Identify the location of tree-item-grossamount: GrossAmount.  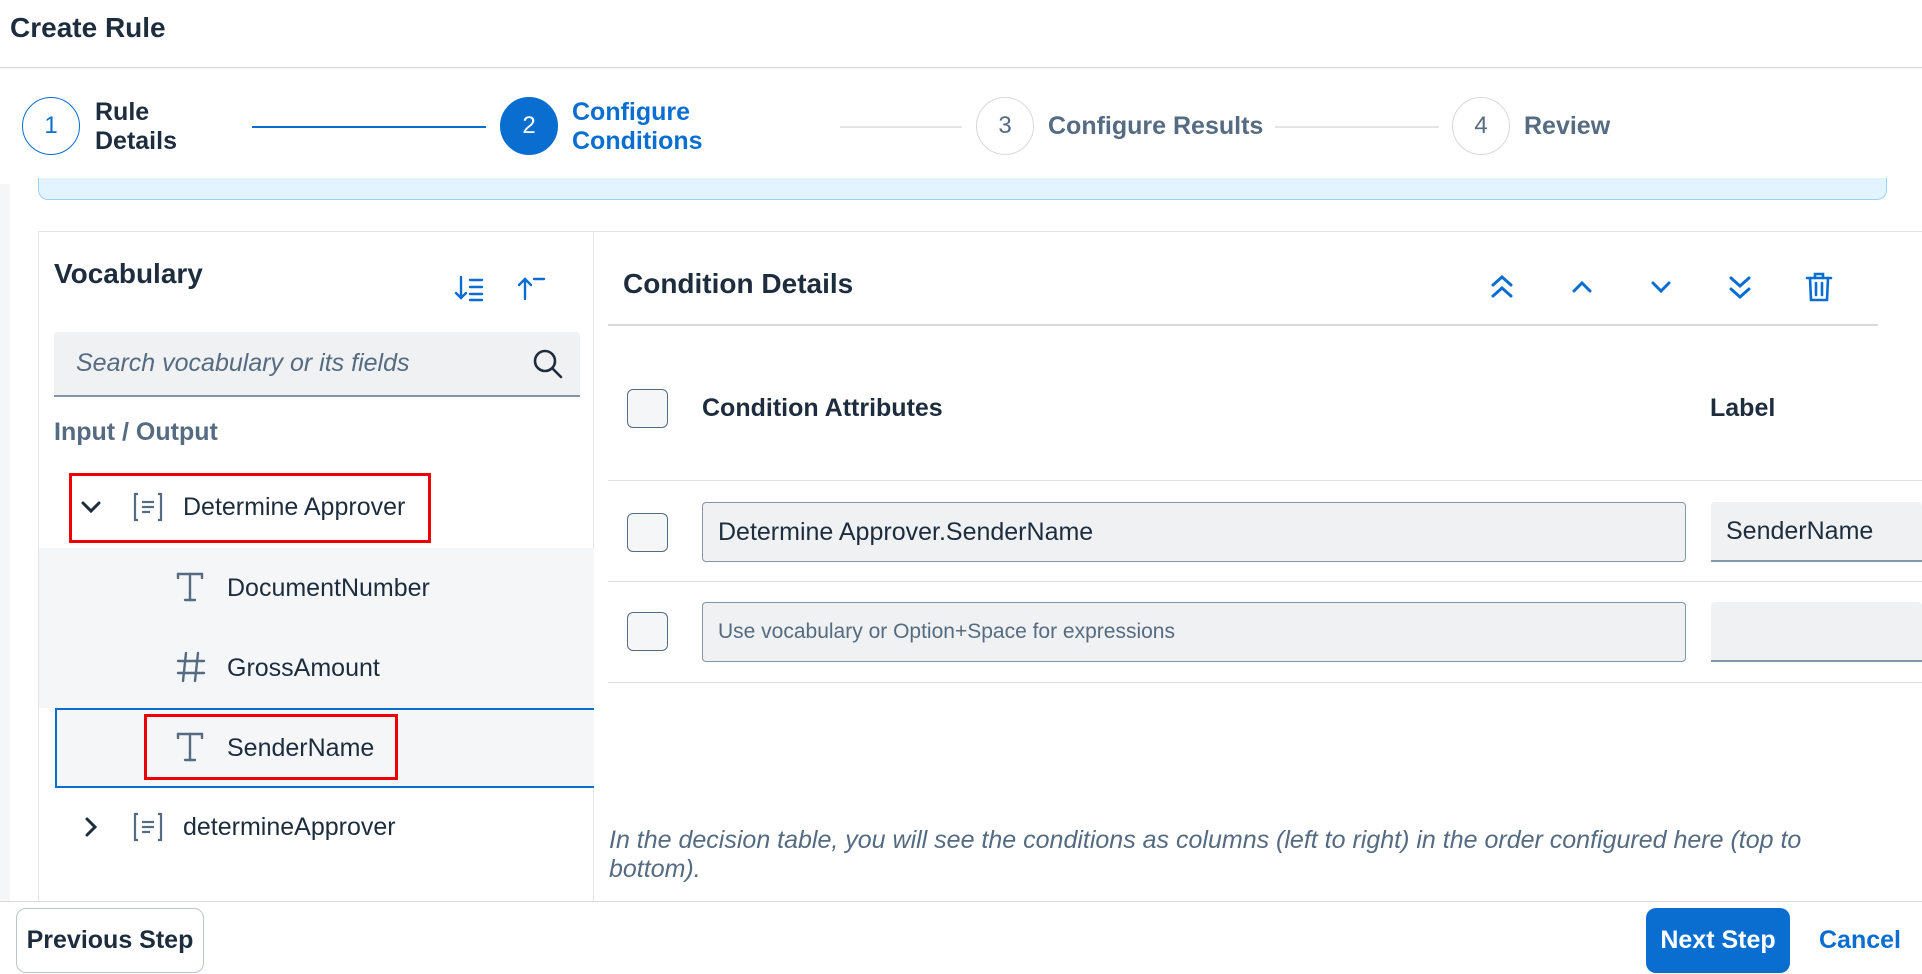
(317, 668).